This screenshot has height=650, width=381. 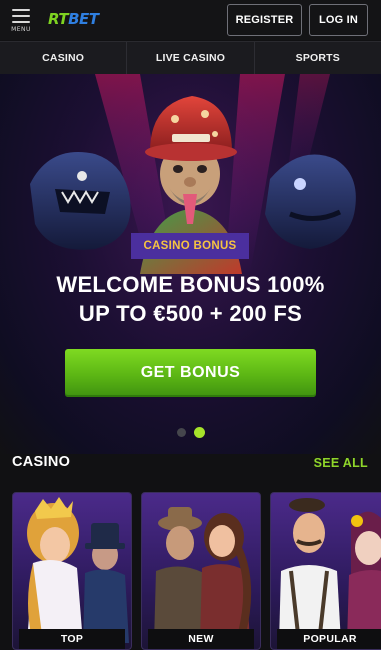 What do you see at coordinates (201, 639) in the screenshot?
I see `card-label-new: NEW` at bounding box center [201, 639].